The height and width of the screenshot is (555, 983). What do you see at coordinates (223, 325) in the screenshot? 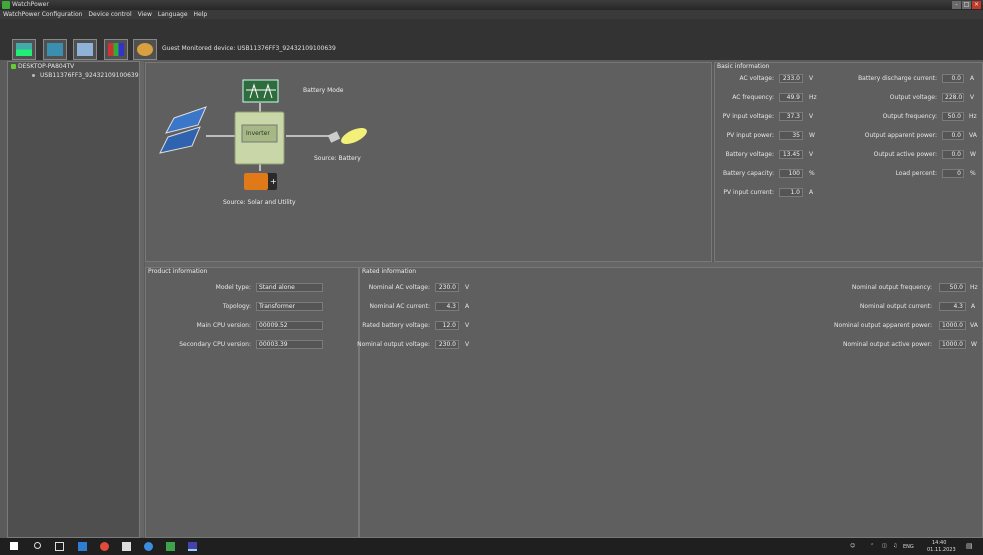
I see `main-cpu-version-label: Main CPU version:` at bounding box center [223, 325].